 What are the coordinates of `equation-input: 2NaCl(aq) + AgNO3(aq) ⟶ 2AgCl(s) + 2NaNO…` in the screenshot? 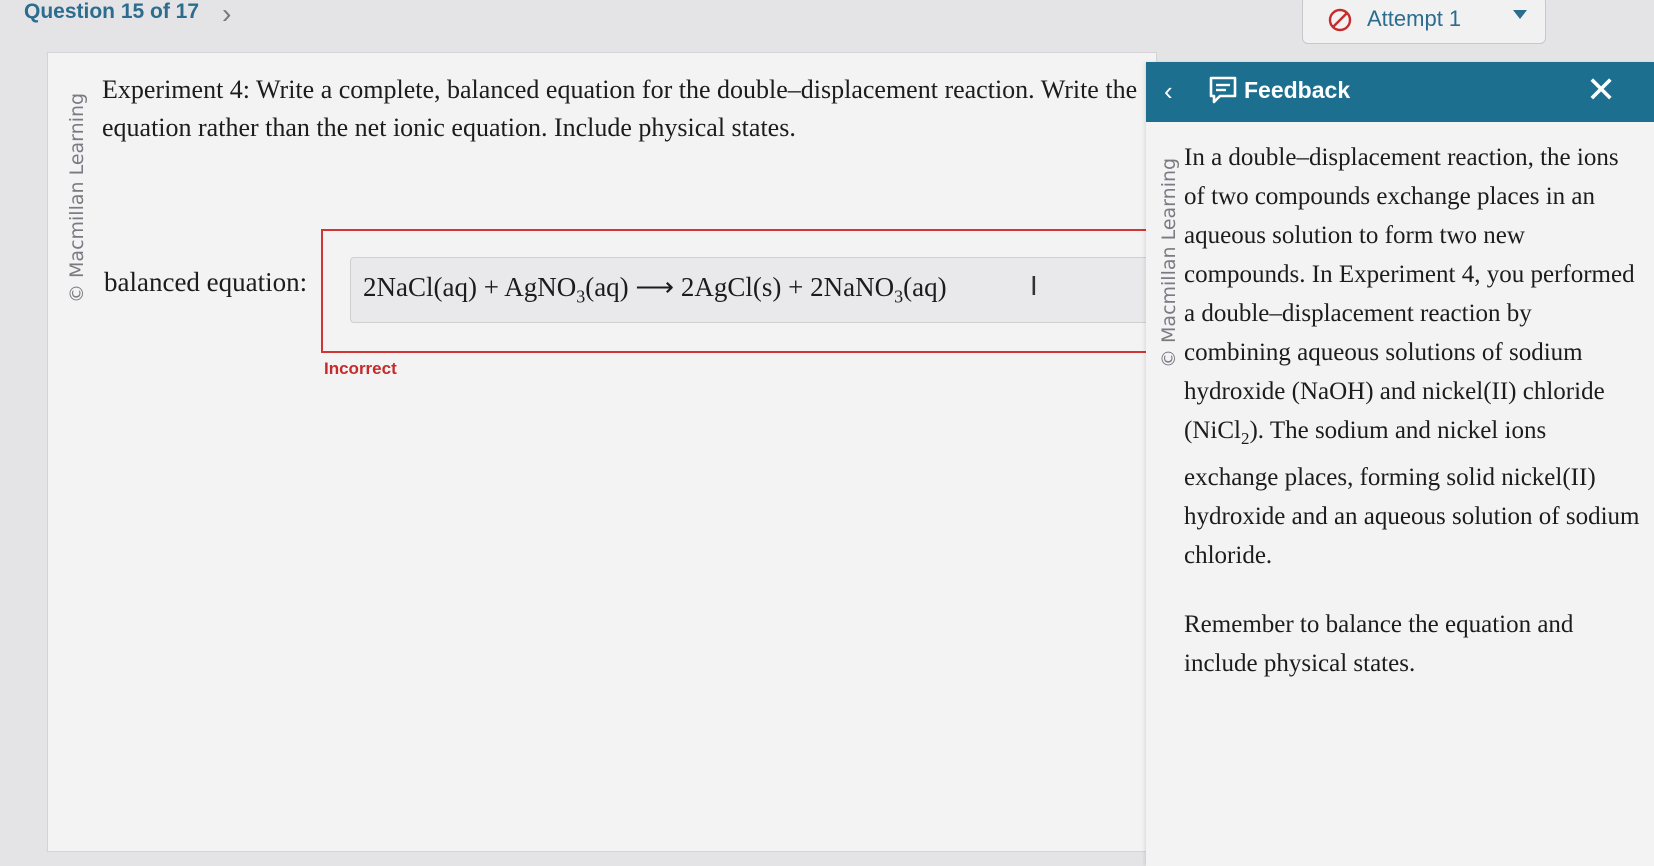 It's located at (780, 290).